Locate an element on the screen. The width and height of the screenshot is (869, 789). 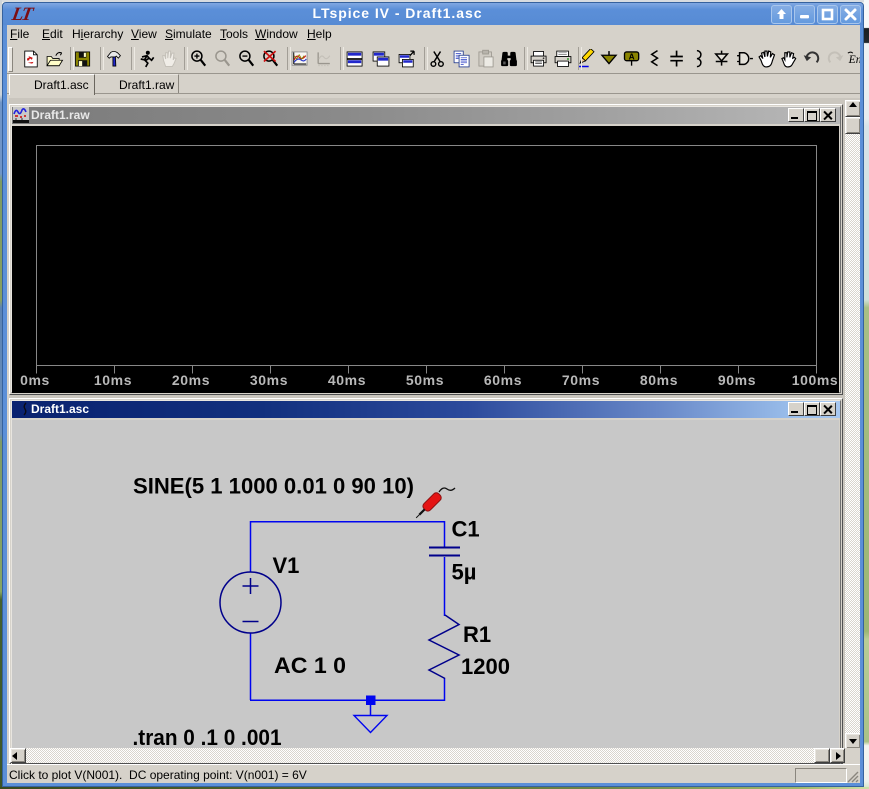
svg-text: 1200 is located at coordinates (485, 666).